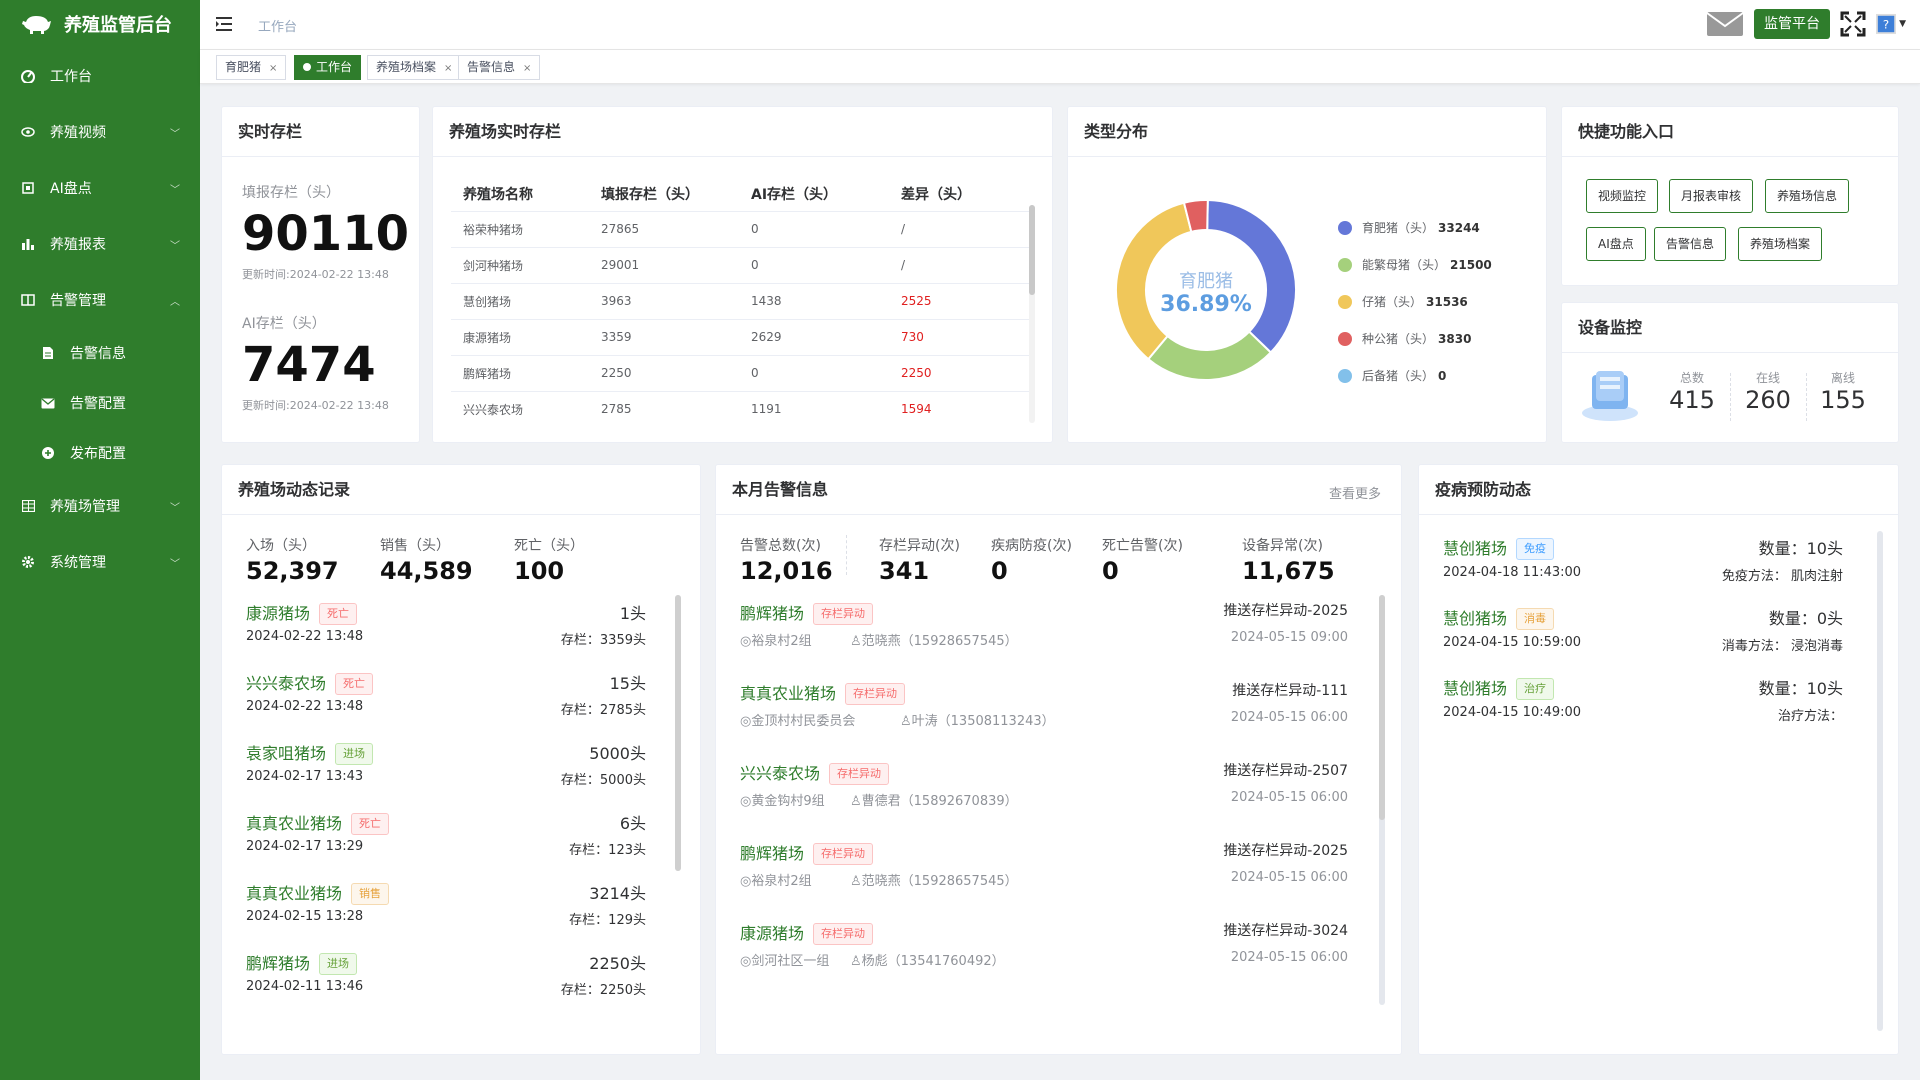 The height and width of the screenshot is (1080, 1920). What do you see at coordinates (100, 132) in the screenshot?
I see `sidebar-item-video: 养殖视频 ﹀` at bounding box center [100, 132].